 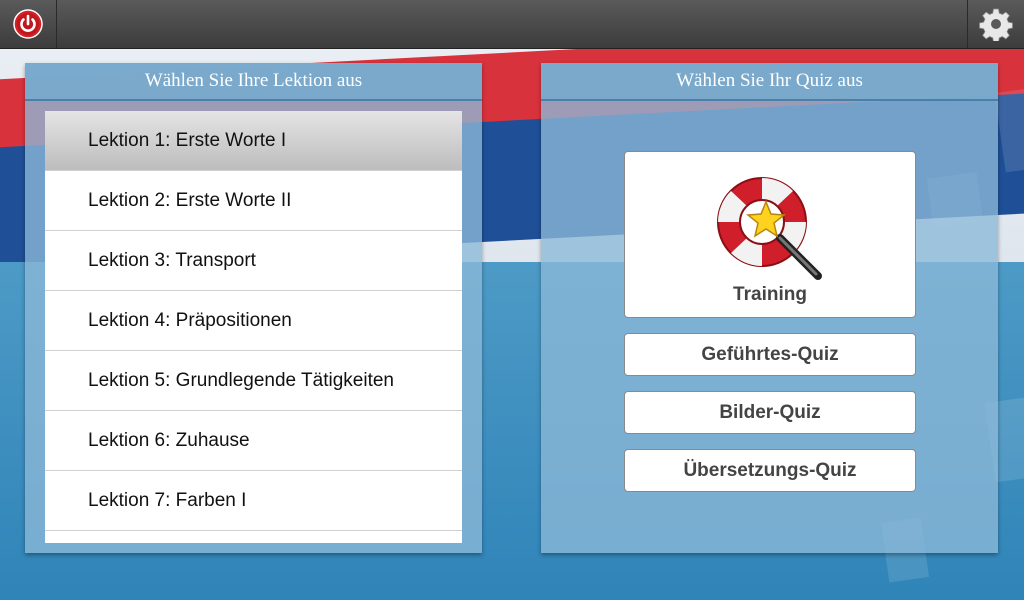 What do you see at coordinates (770, 354) in the screenshot?
I see `guided-quiz-button: Geführtes-Quiz` at bounding box center [770, 354].